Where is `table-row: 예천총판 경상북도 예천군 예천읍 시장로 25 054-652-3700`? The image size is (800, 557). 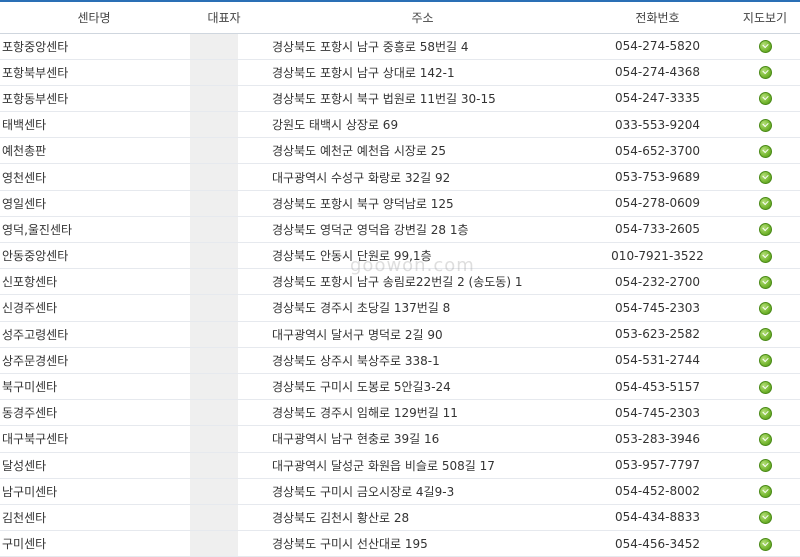 table-row: 예천총판 경상북도 예천군 예천읍 시장로 25 054-652-3700 is located at coordinates (400, 151).